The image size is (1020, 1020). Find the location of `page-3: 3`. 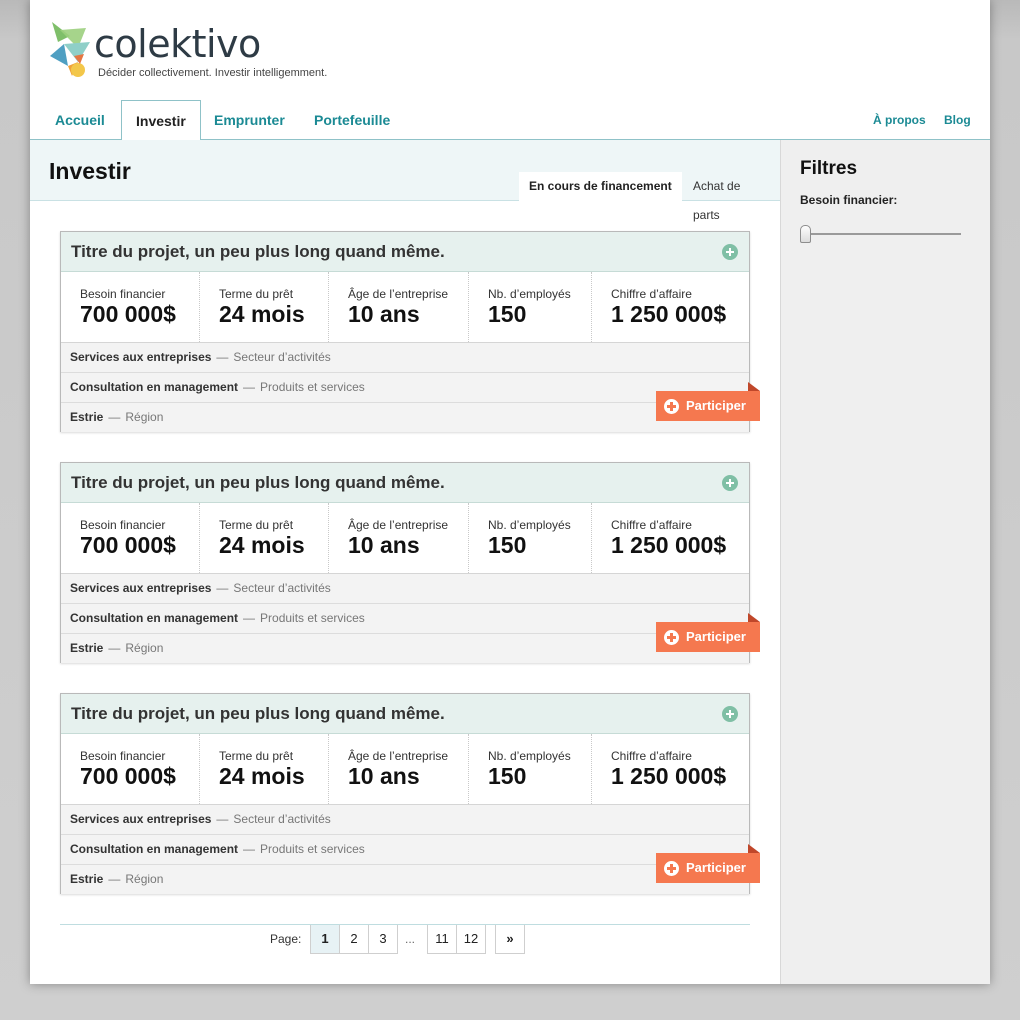

page-3: 3 is located at coordinates (383, 939).